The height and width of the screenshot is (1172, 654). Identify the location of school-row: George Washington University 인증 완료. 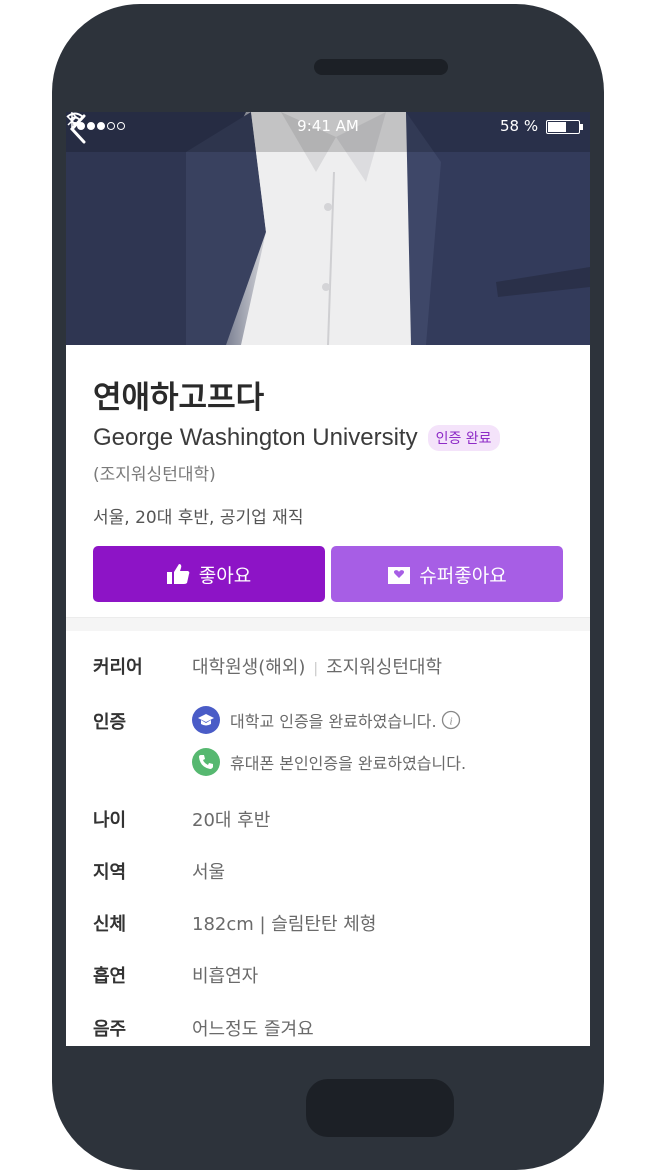
(296, 438).